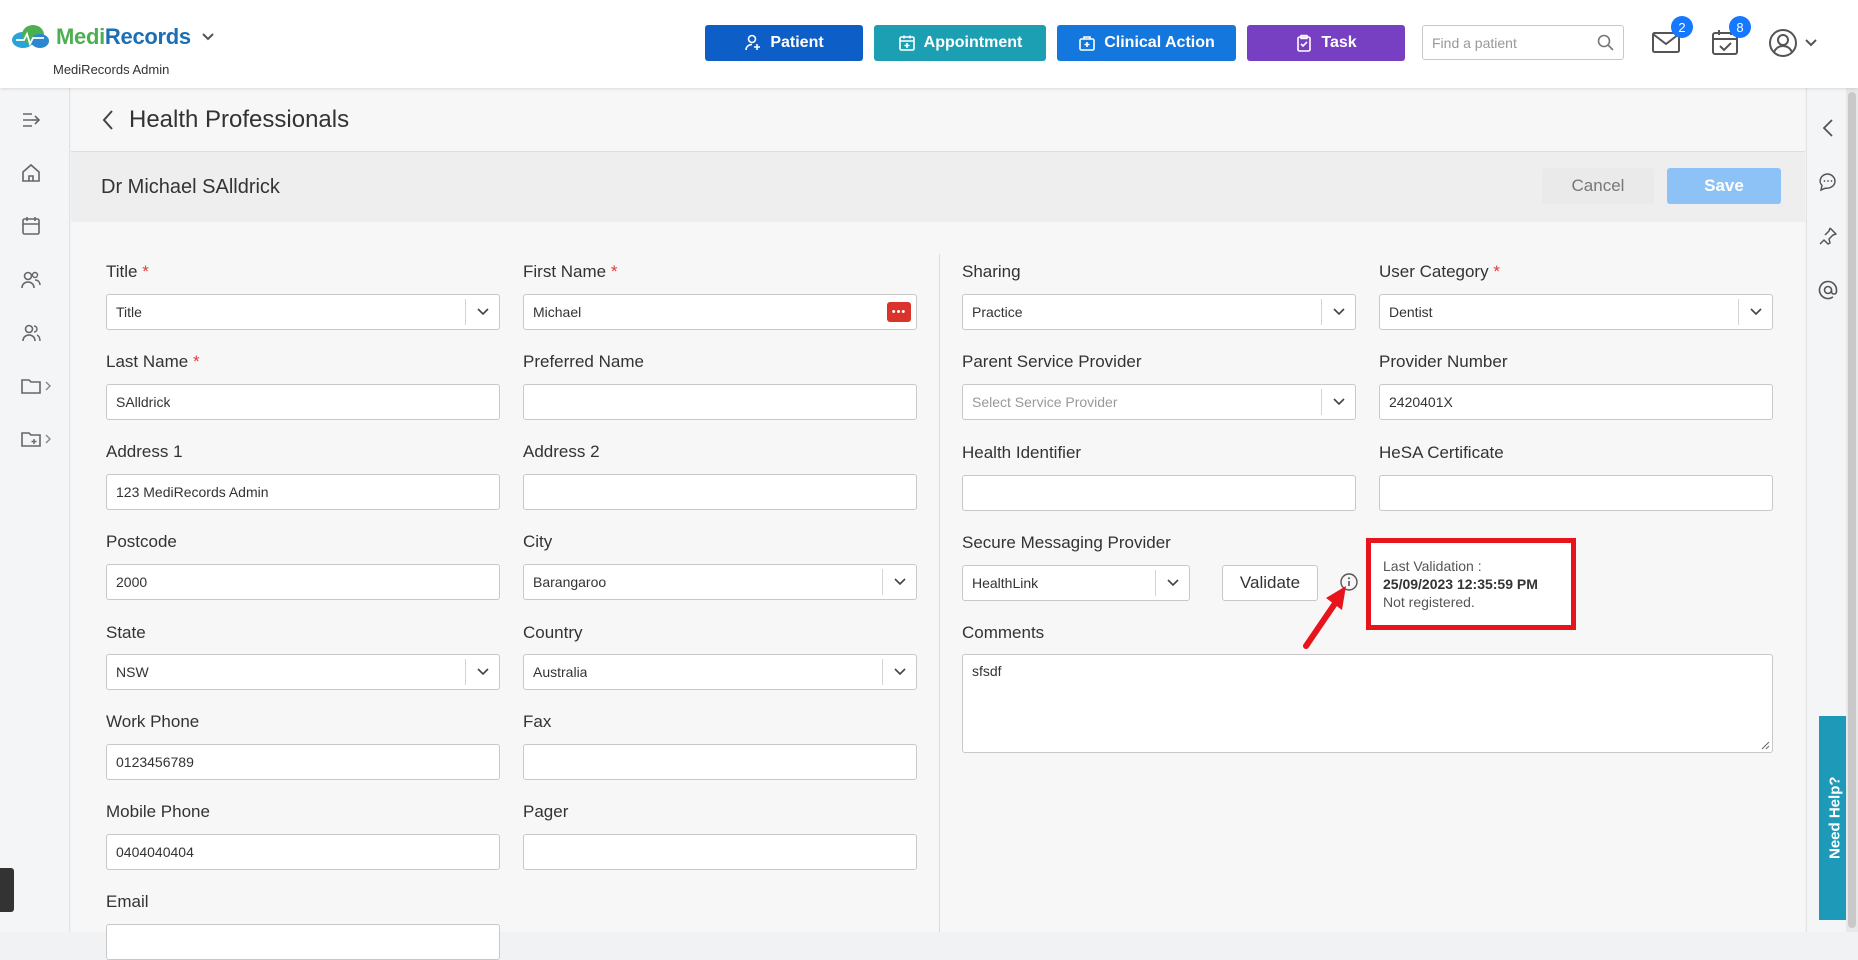  Describe the element at coordinates (303, 852) in the screenshot. I see `mobile-phone-field: 0404040404` at that location.